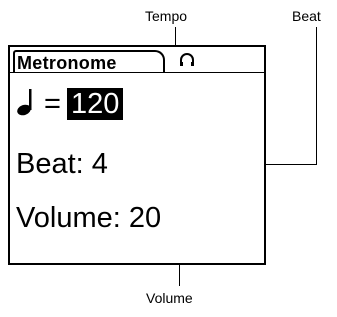 The width and height of the screenshot is (337, 317). I want to click on tab-metronome-label: Metronome, so click(67, 63).